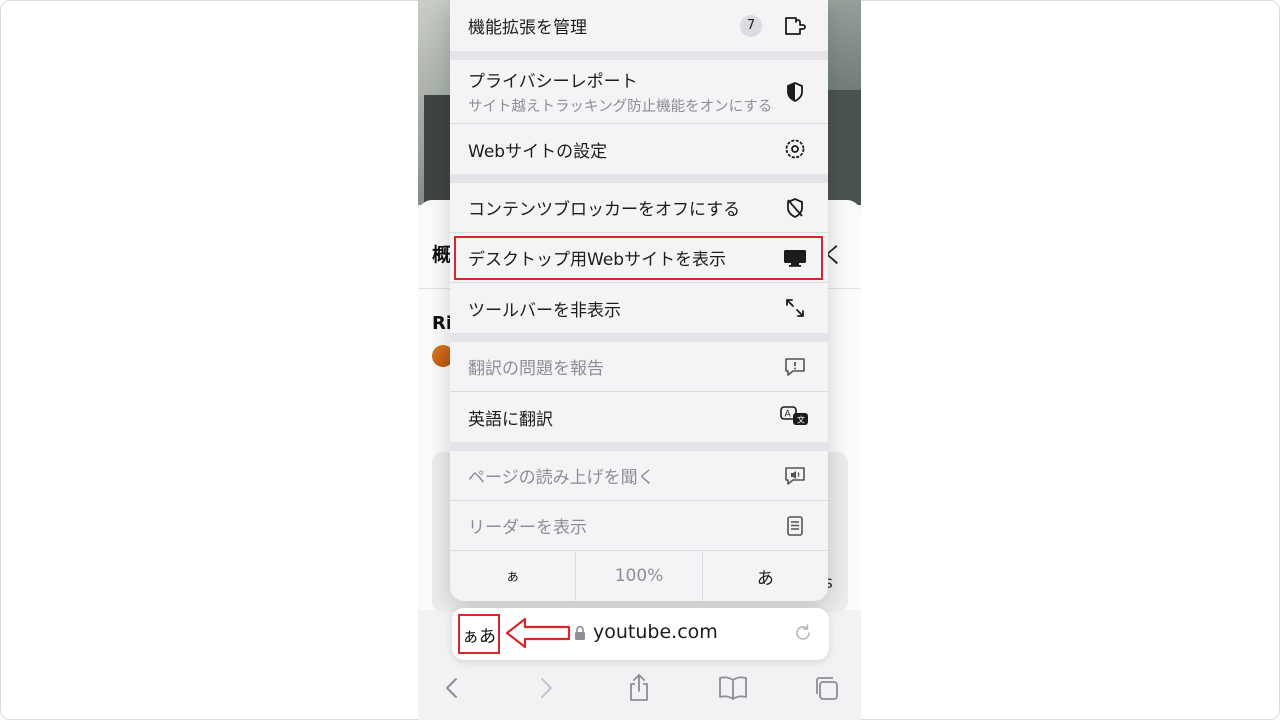 This screenshot has width=1280, height=720. Describe the element at coordinates (826, 688) in the screenshot. I see `tabs-icon` at that location.